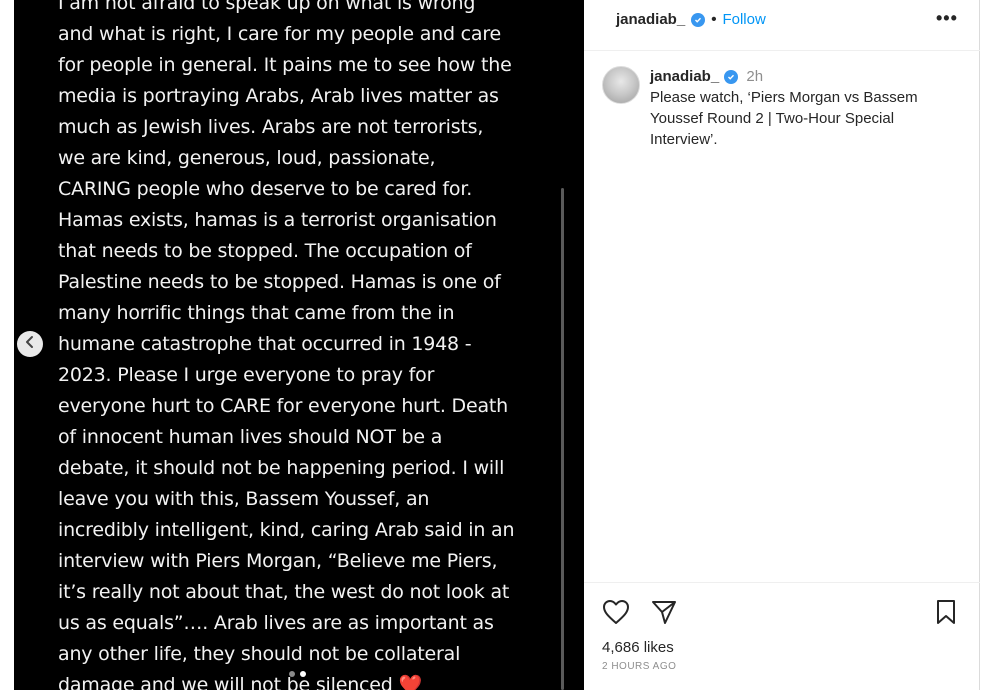  I want to click on like-heart-icon, so click(616, 614).